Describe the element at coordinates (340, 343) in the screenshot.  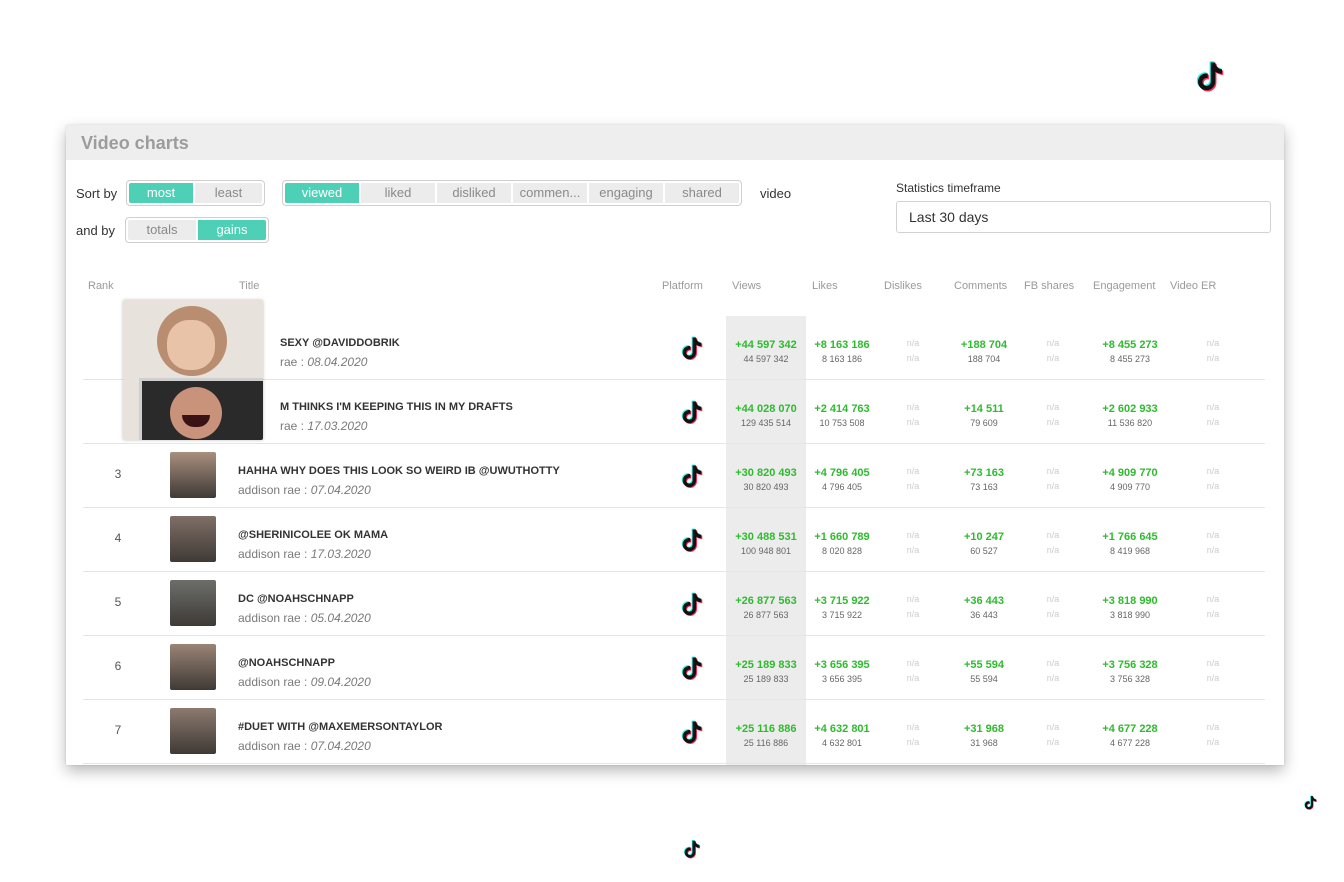
I see `video-title: SEXY @DAVIDDOBRIK` at that location.